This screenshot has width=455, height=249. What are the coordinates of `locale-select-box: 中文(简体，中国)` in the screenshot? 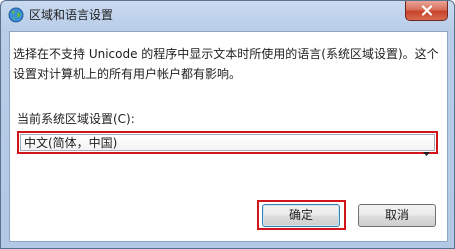 It's located at (227, 145).